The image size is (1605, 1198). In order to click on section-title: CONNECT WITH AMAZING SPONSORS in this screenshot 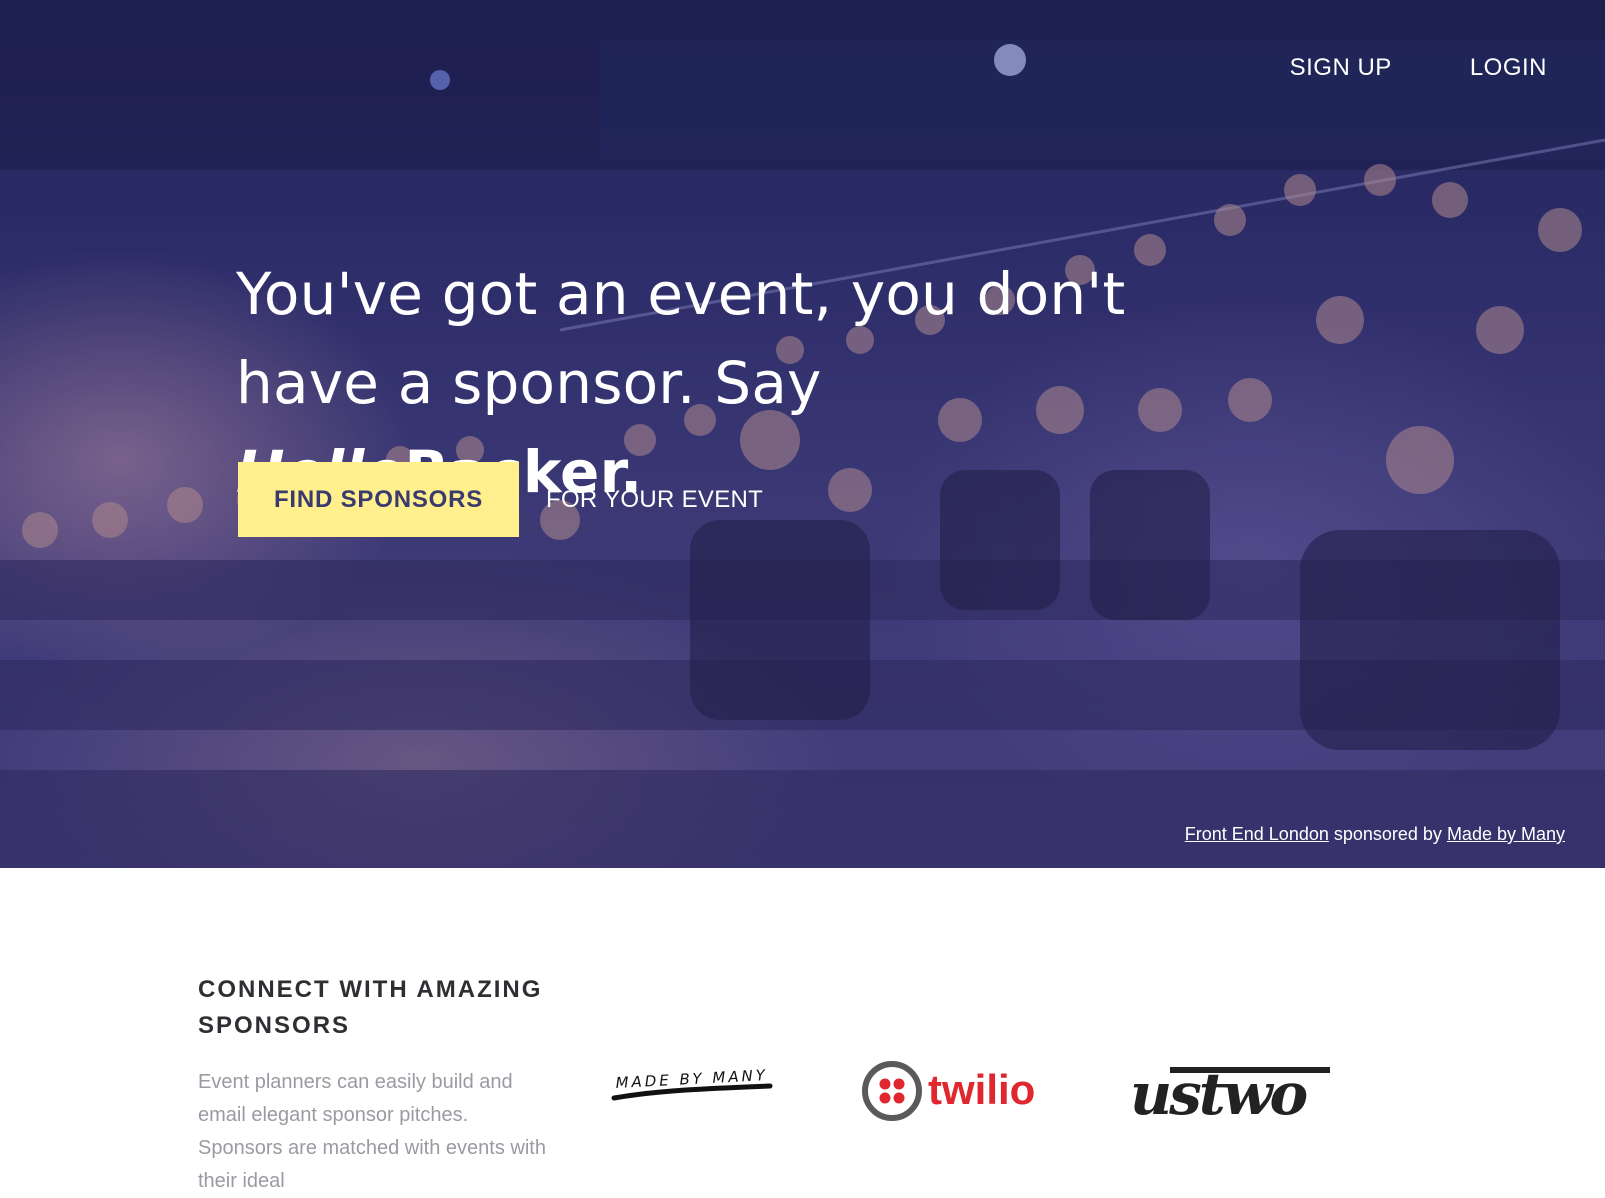, I will do `click(370, 1007)`.